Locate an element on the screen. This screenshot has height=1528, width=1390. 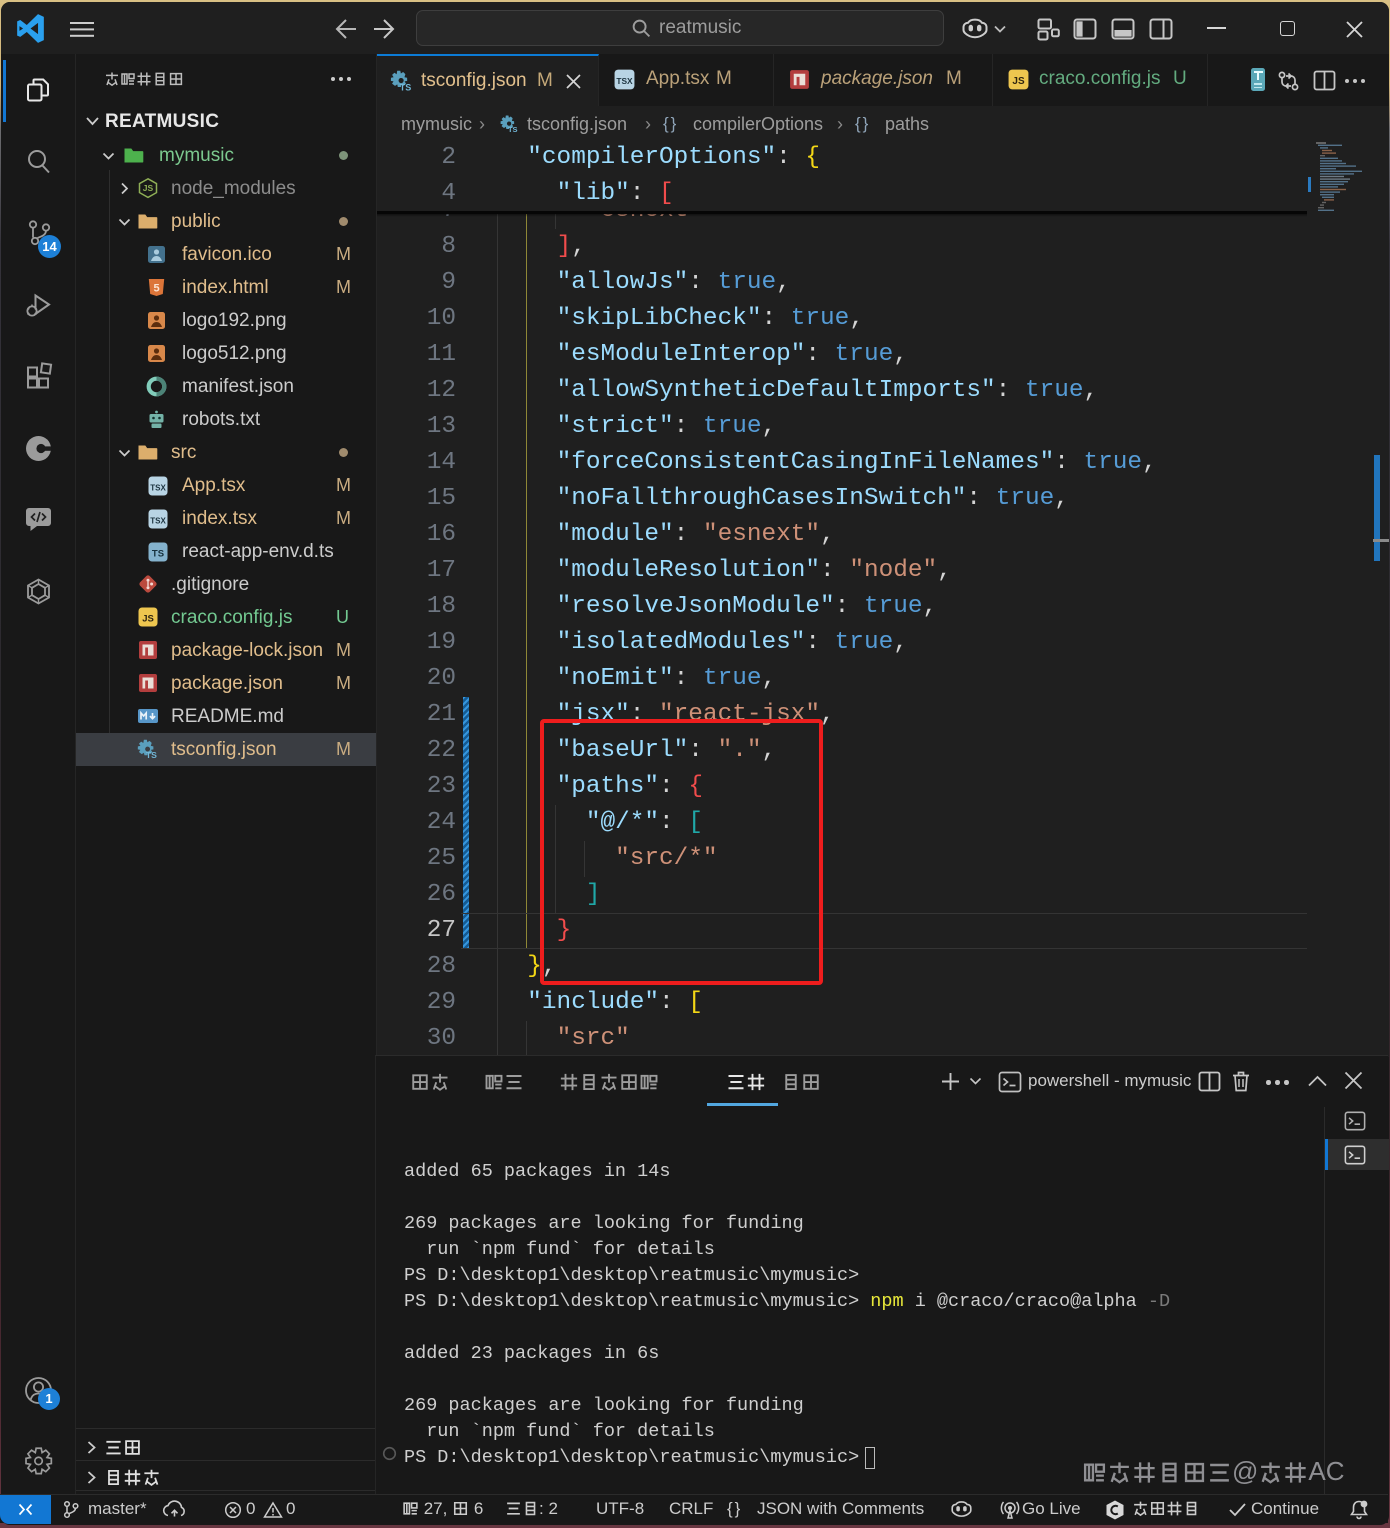
svg-text: 5 is located at coordinates (156, 288).